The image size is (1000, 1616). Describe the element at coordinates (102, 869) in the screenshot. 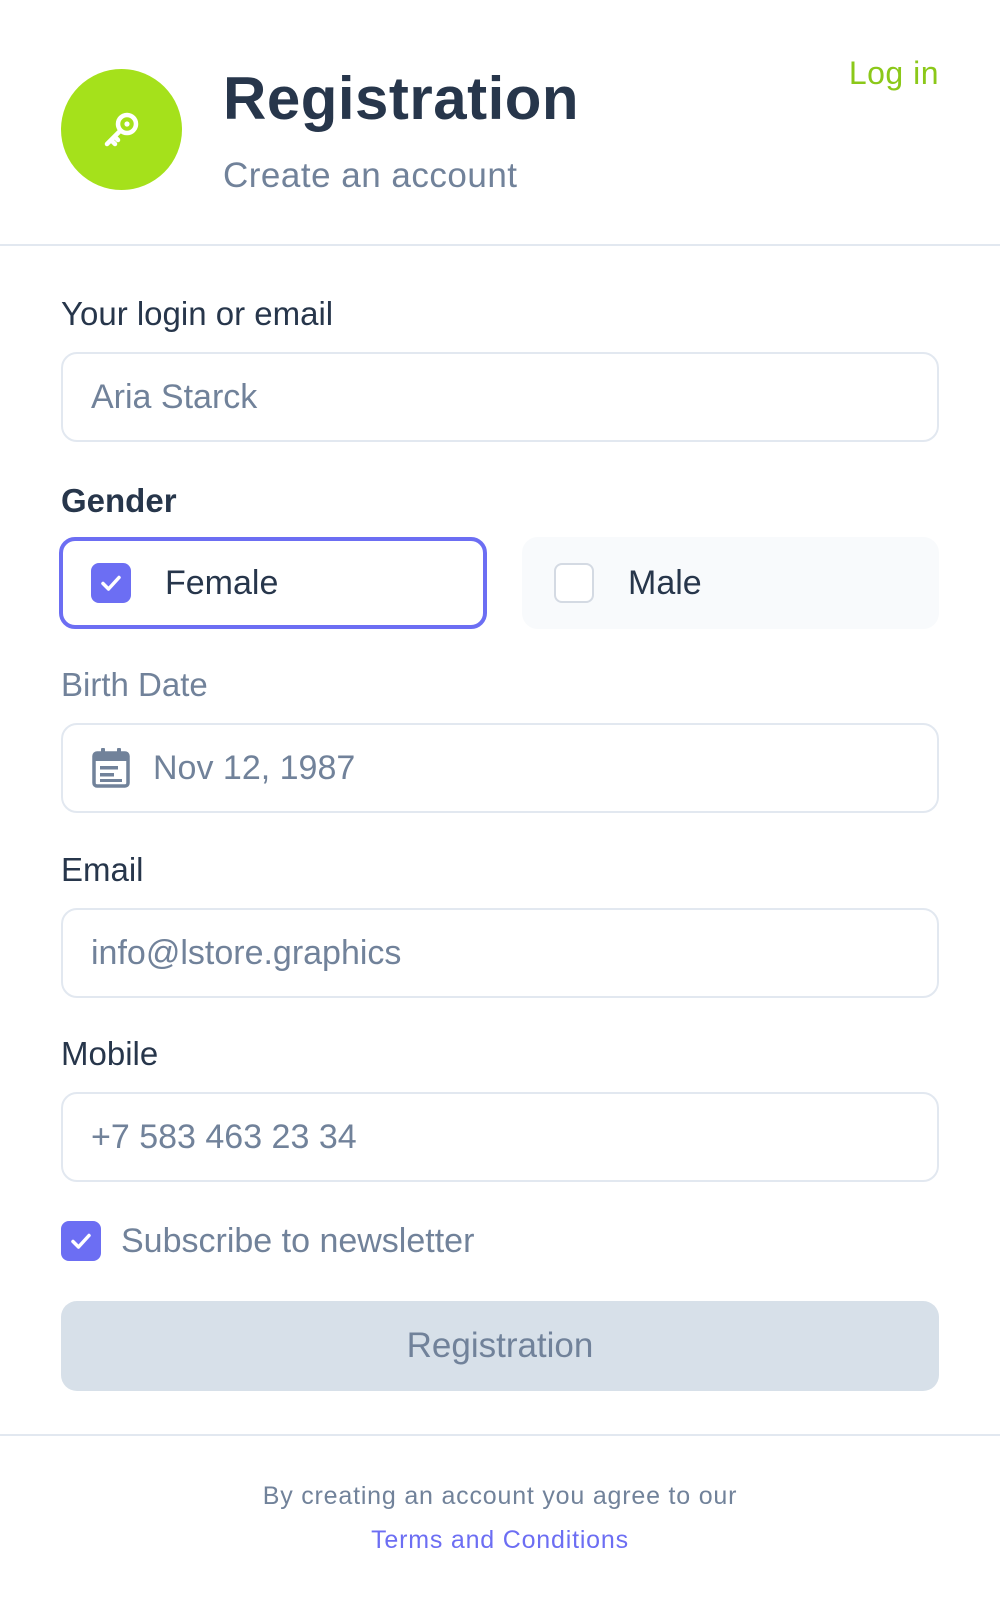

I see `email-label: Email` at that location.